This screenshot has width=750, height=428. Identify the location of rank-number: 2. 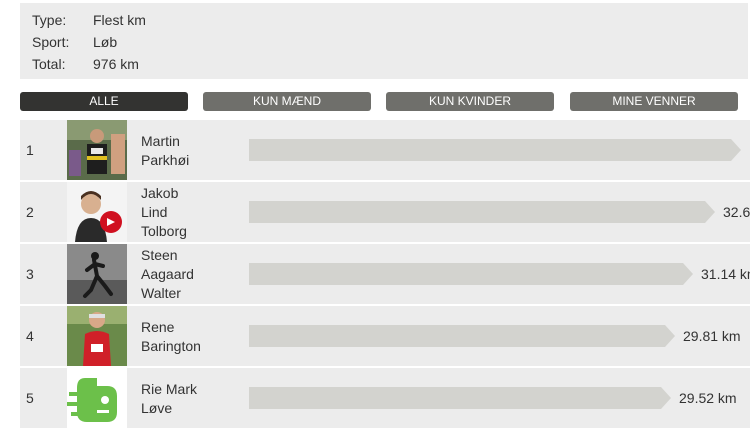
(30, 212).